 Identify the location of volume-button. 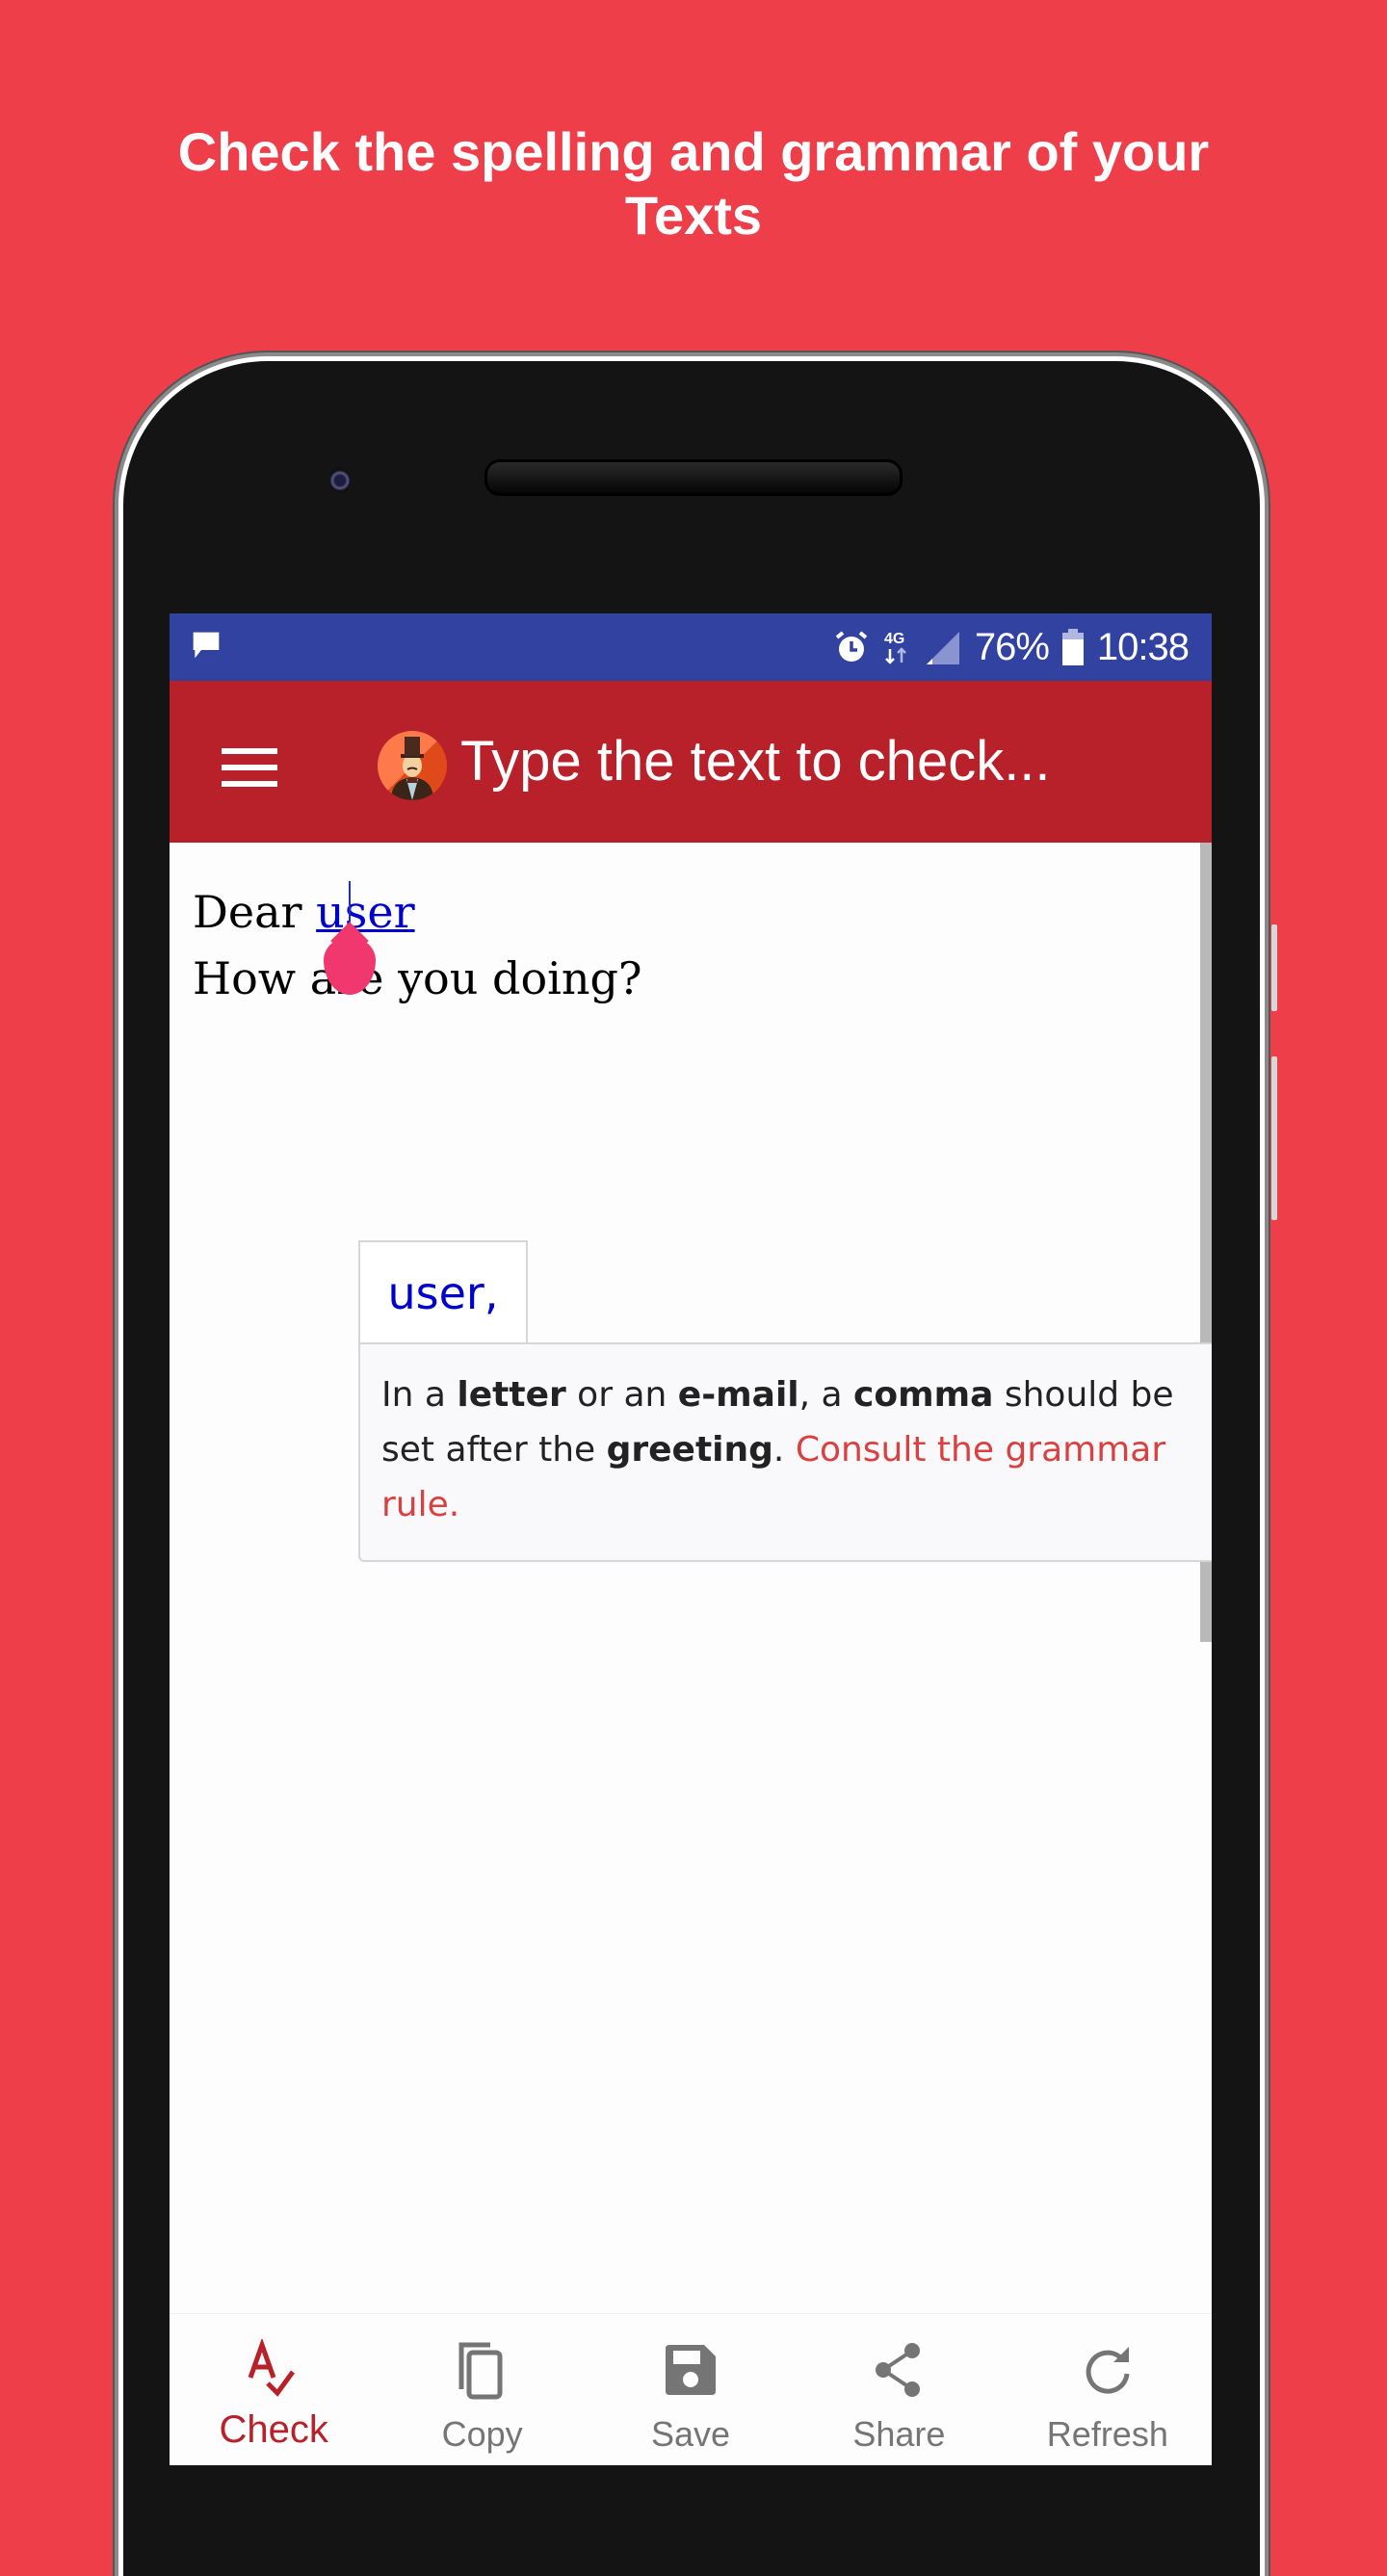
(1274, 967).